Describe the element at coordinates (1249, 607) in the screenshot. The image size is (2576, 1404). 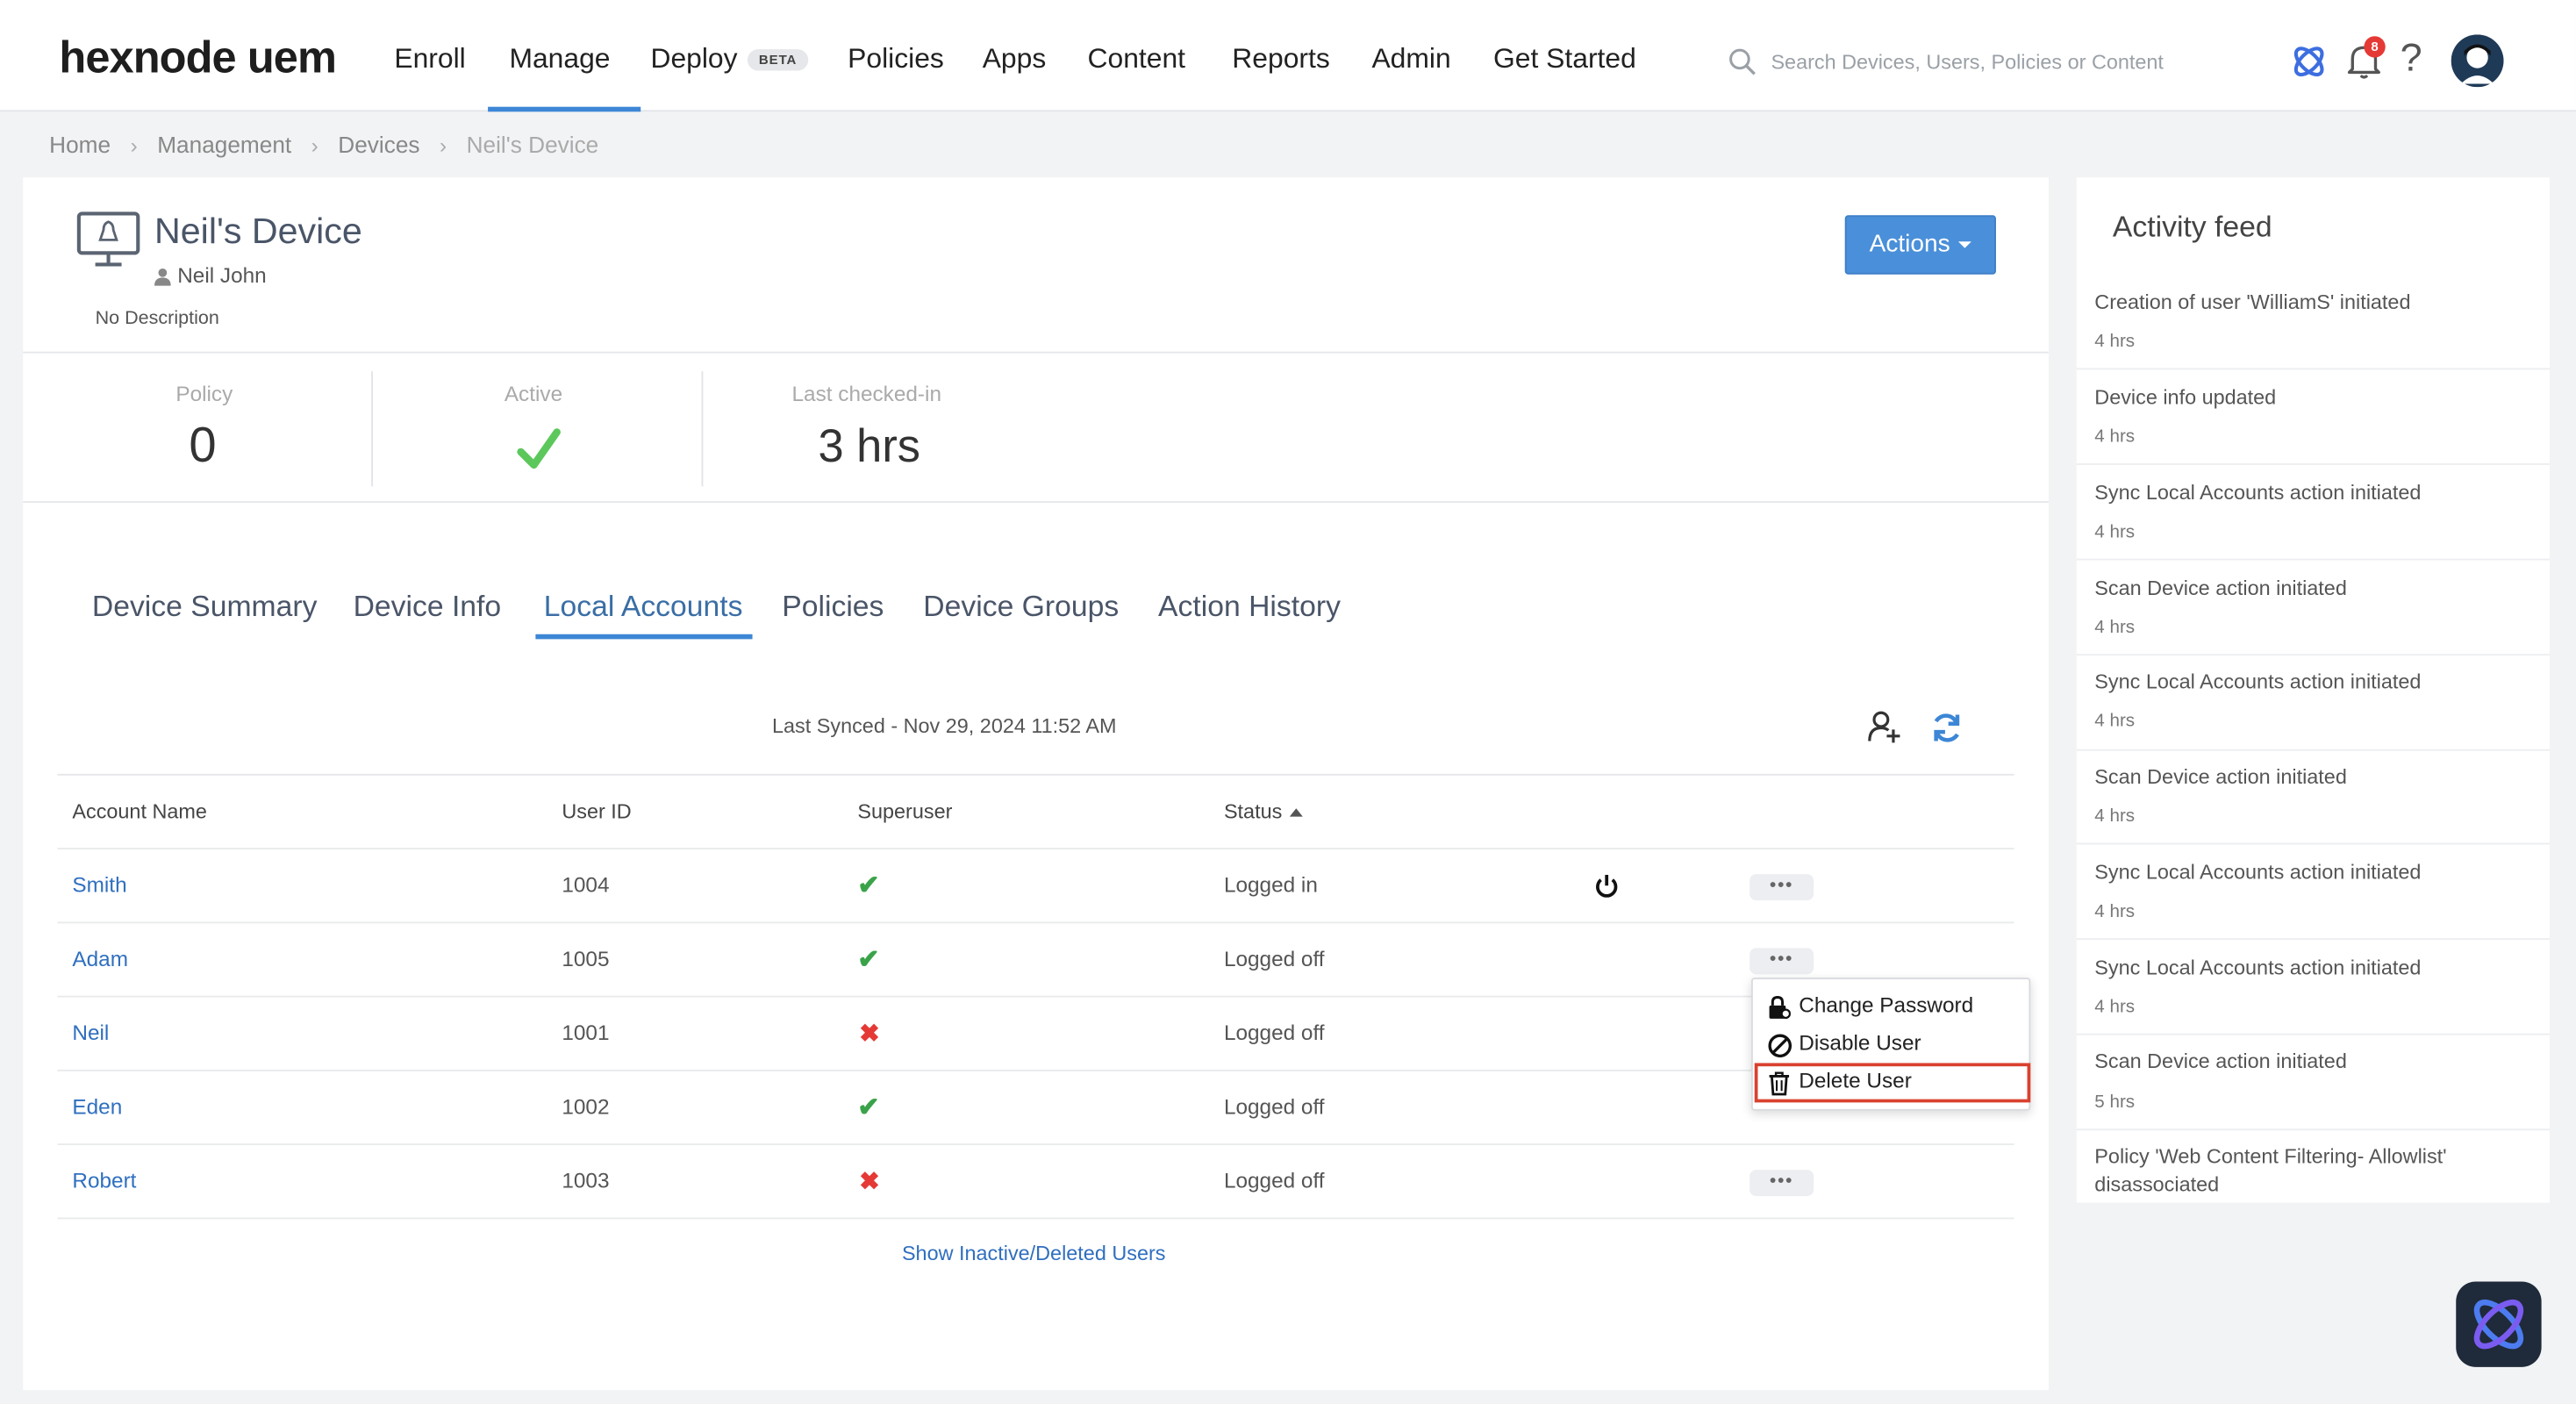
I see `tab-action-history: Action History` at that location.